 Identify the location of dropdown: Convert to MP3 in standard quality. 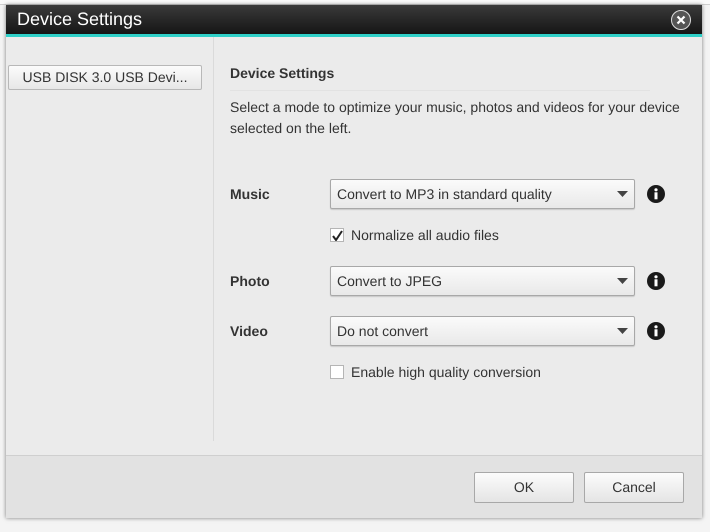
(482, 194).